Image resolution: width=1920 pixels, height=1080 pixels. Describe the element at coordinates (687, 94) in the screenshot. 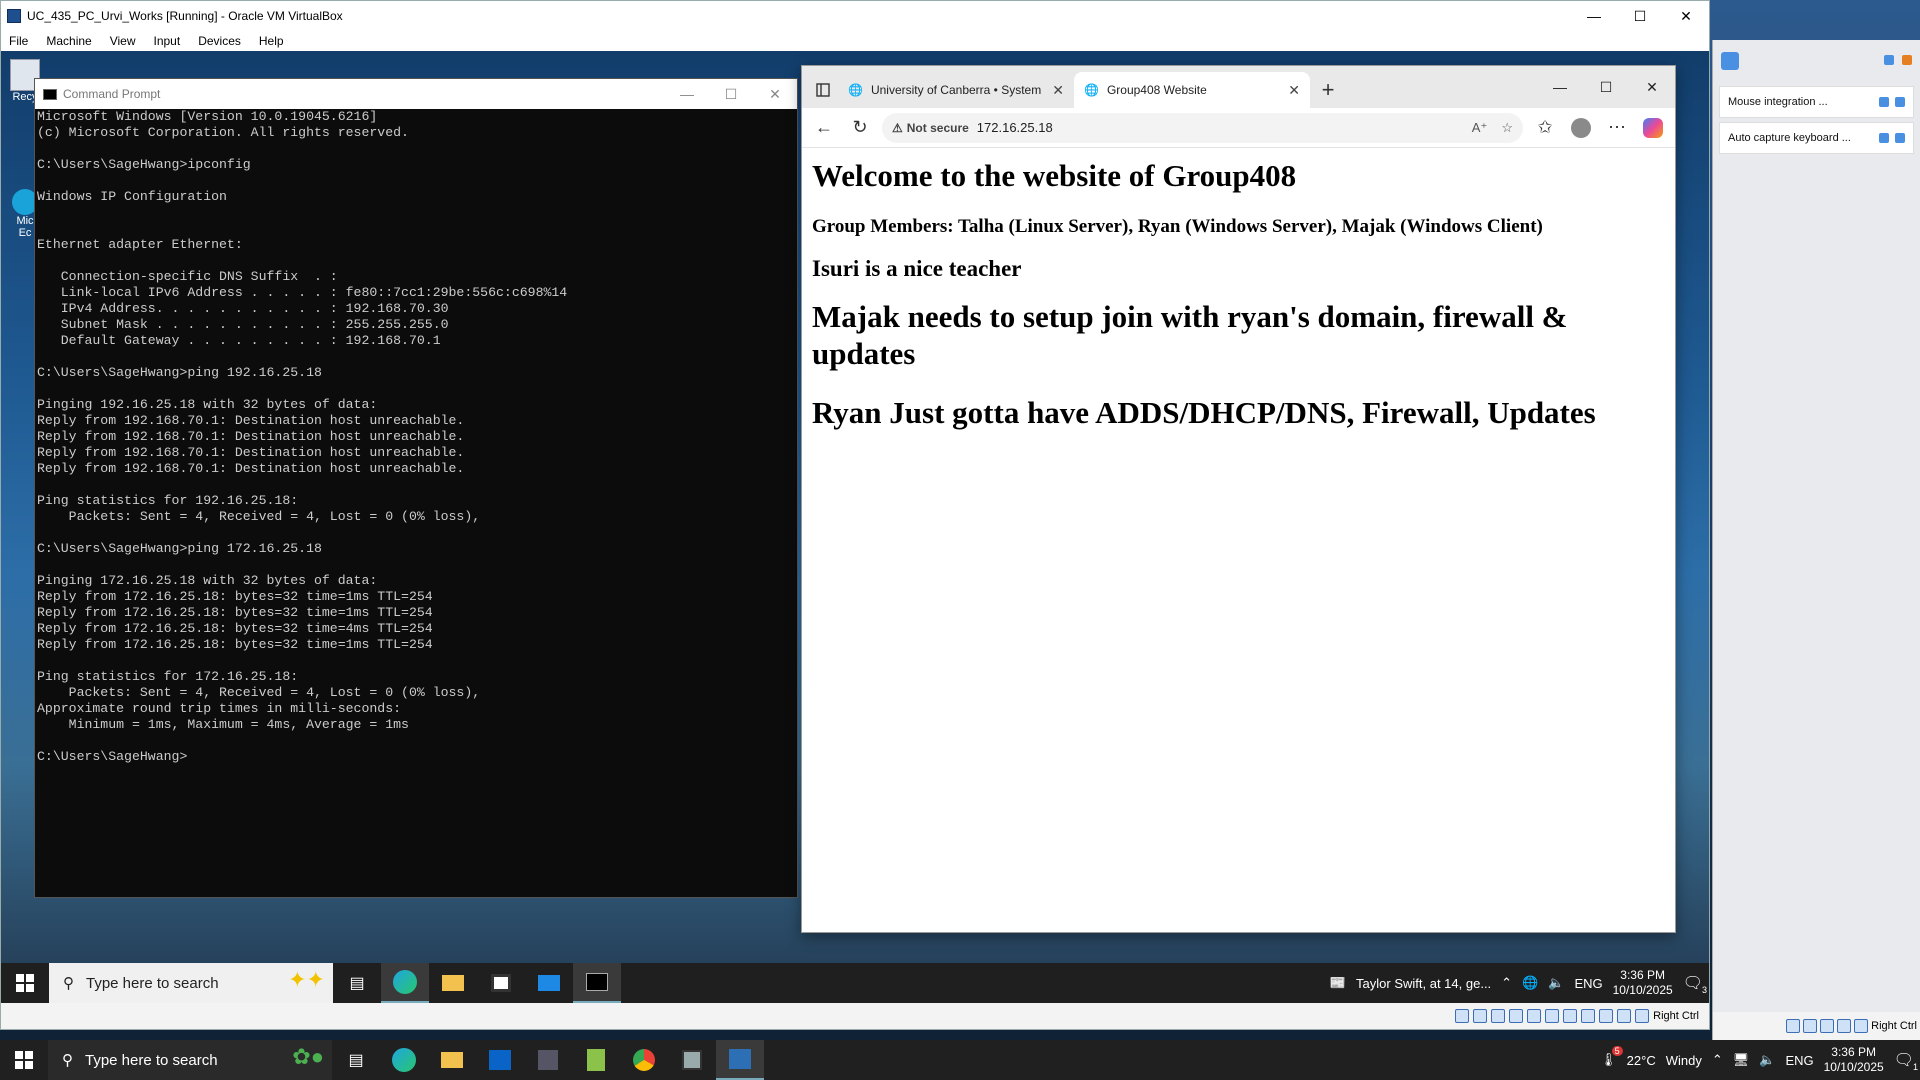

I see `cmd-minimize-button: —` at that location.